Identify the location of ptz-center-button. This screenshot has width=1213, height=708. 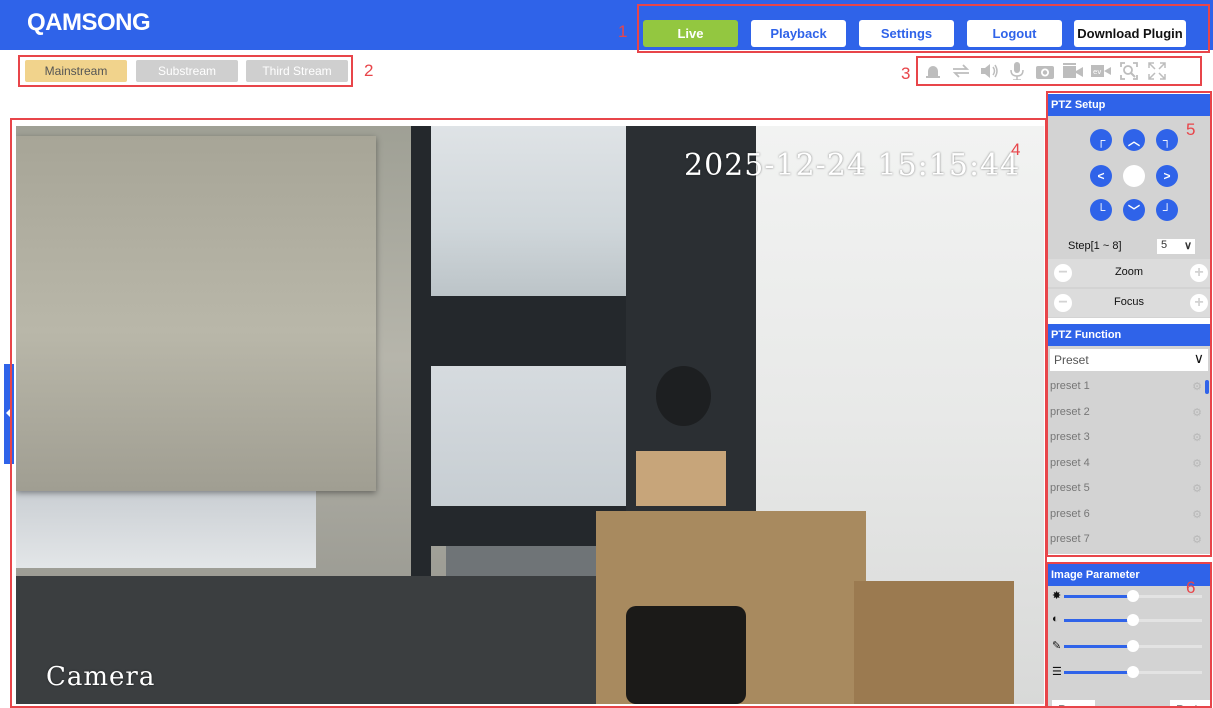
(1134, 176).